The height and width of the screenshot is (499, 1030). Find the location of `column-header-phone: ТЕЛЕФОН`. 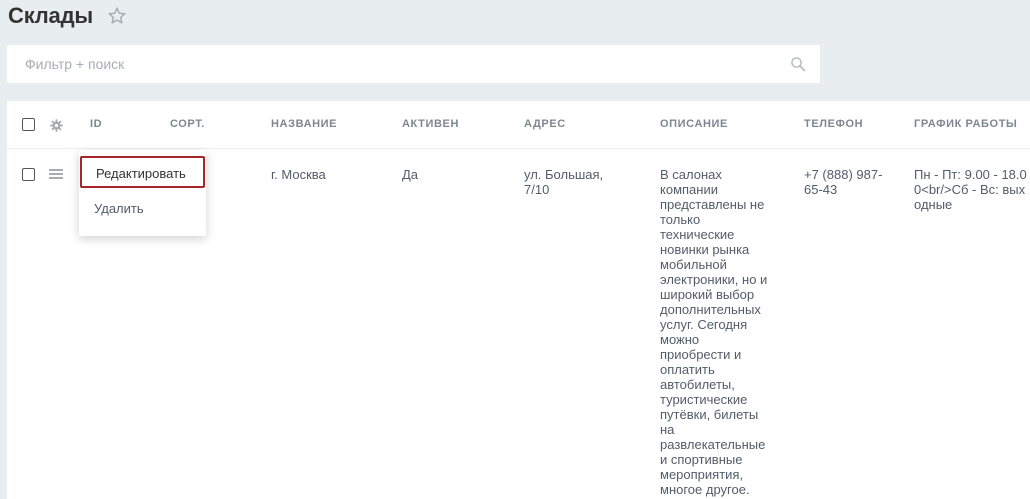

column-header-phone: ТЕЛЕФОН is located at coordinates (833, 124).